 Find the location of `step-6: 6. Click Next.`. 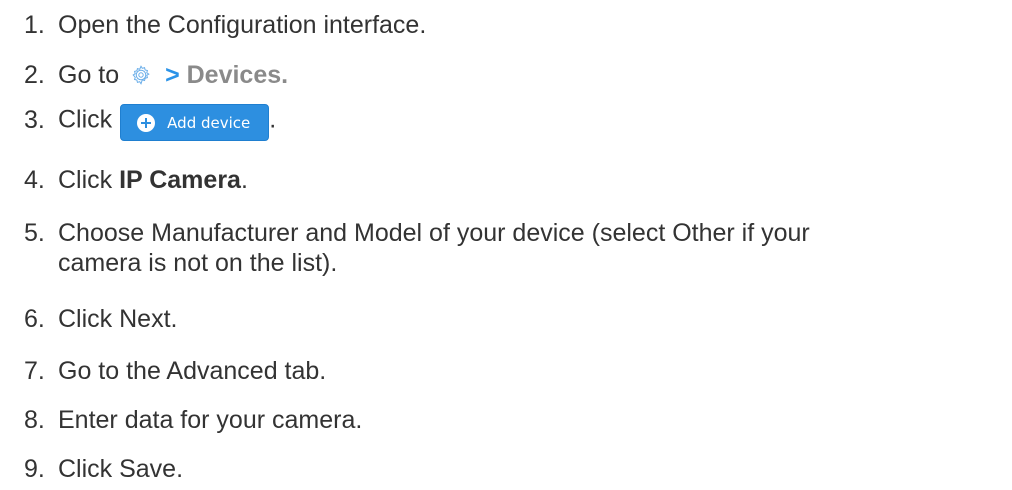

step-6: 6. Click Next. is located at coordinates (100, 319).